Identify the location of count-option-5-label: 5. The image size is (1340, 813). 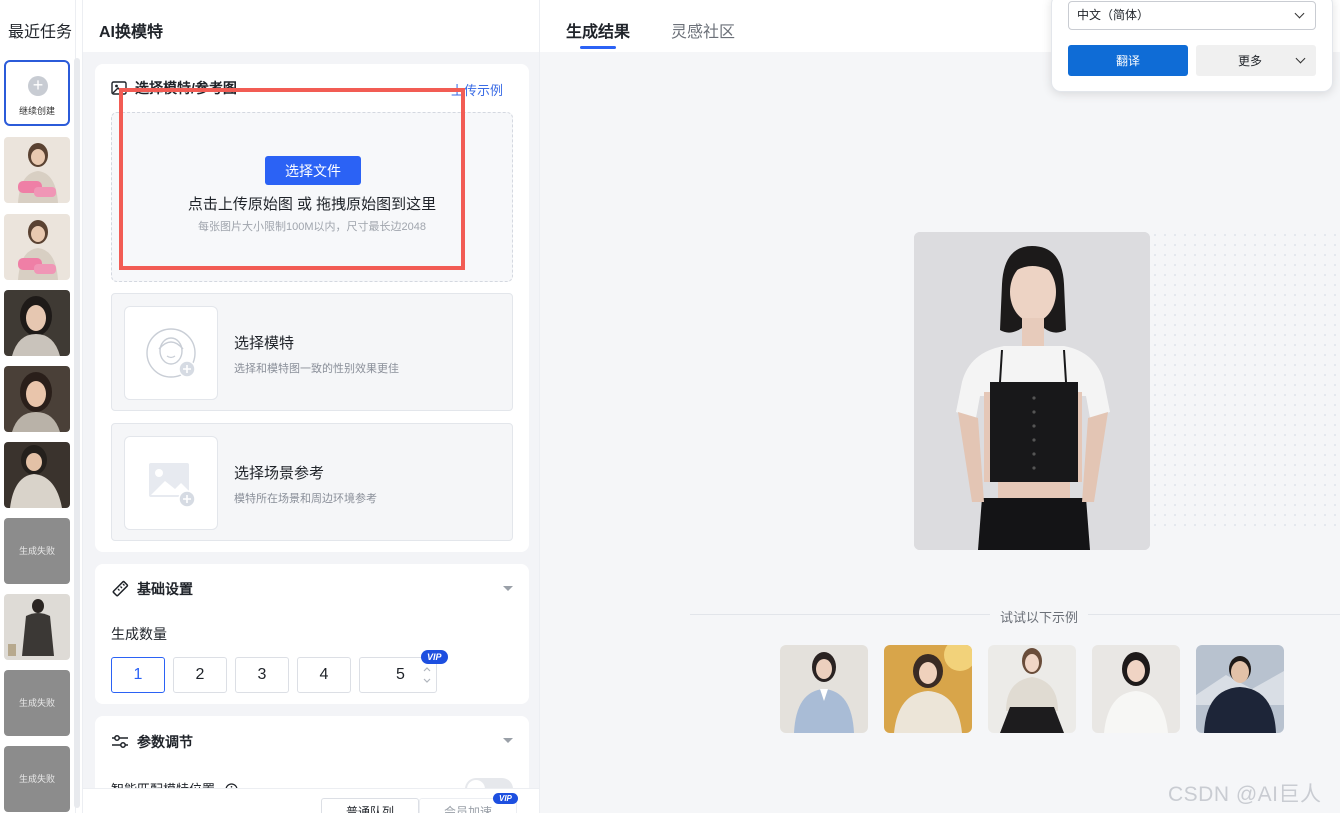
(400, 674).